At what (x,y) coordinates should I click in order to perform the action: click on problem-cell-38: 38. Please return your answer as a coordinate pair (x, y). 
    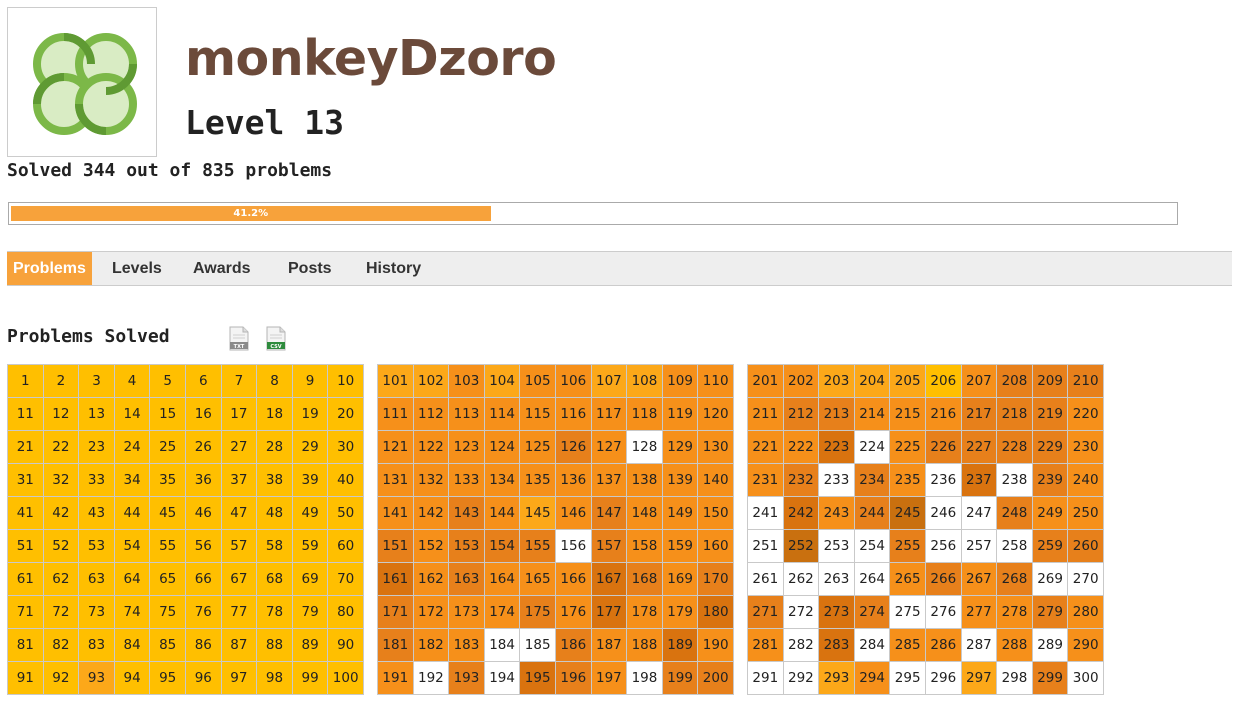
    Looking at the image, I should click on (274, 480).